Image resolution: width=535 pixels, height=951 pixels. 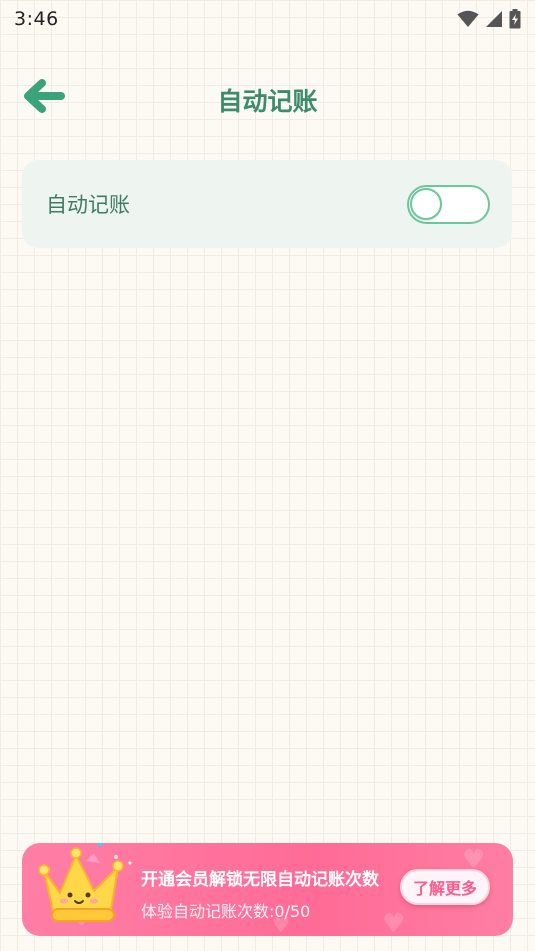 I want to click on signal-icon, so click(x=494, y=19).